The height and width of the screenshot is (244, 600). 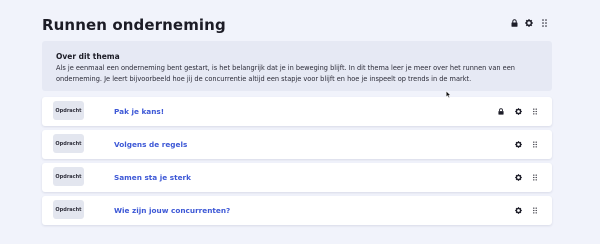 What do you see at coordinates (295, 25) in the screenshot?
I see `page-header: Runnen onderneming` at bounding box center [295, 25].